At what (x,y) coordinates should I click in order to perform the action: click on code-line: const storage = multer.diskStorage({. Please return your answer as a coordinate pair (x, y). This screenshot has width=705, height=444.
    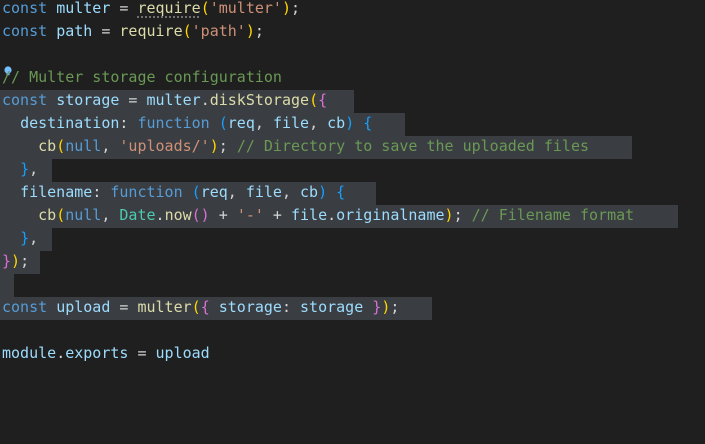
    Looking at the image, I should click on (164, 100).